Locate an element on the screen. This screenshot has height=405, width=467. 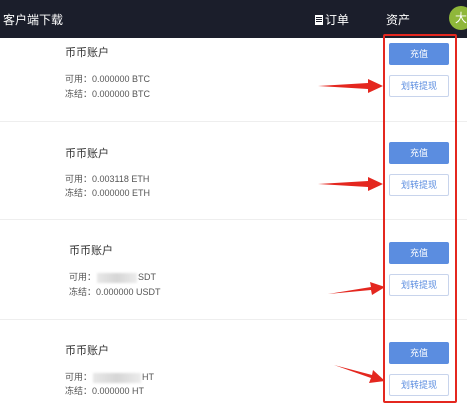
document-icon is located at coordinates (319, 19).